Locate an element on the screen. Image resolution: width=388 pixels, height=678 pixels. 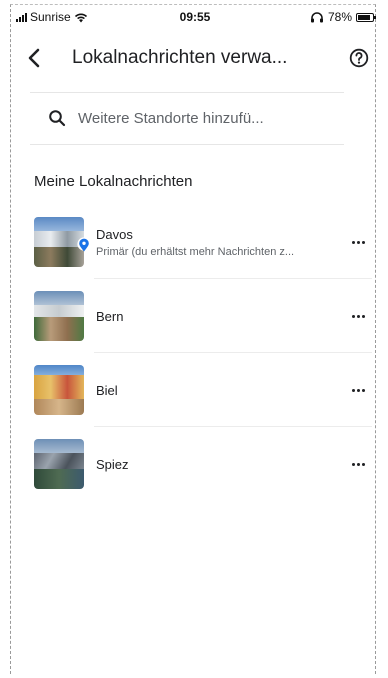
help-circle-icon is located at coordinates (359, 58).